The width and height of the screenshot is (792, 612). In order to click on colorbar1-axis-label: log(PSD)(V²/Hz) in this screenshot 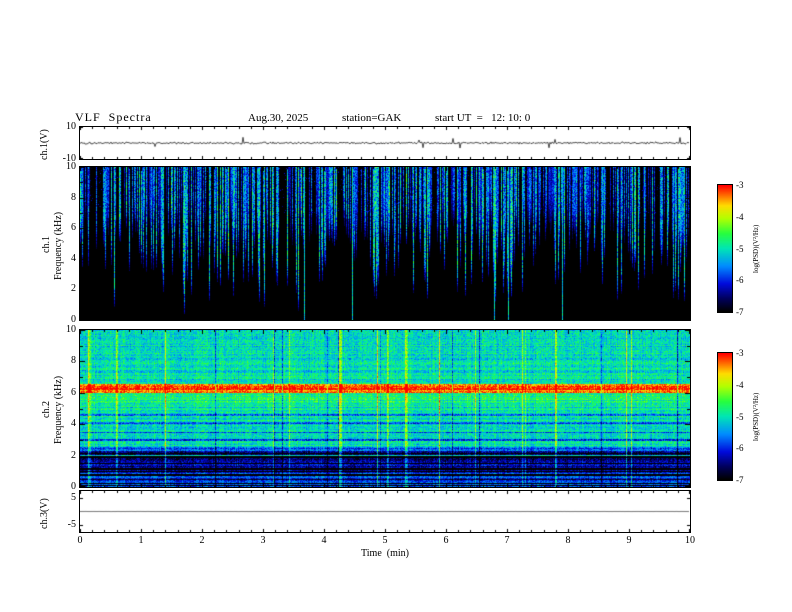, I will do `click(756, 248)`.